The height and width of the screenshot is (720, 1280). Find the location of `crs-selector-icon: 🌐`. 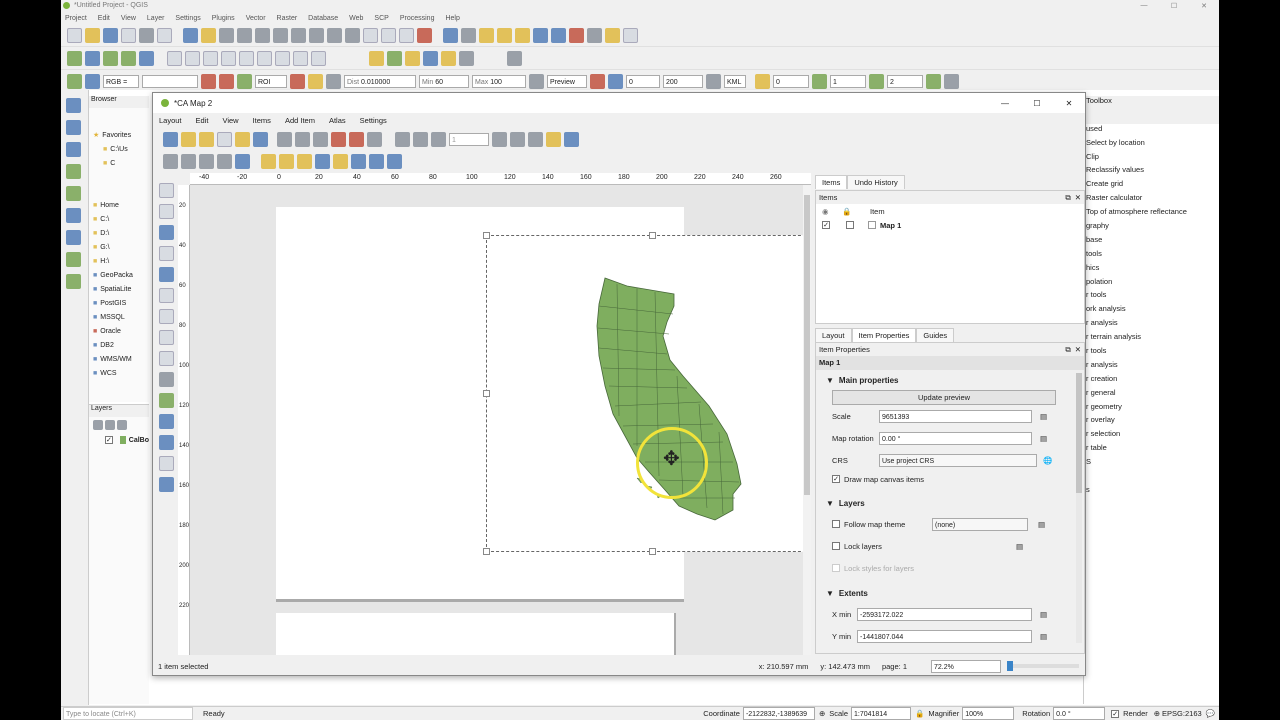

crs-selector-icon: 🌐 is located at coordinates (1047, 460).